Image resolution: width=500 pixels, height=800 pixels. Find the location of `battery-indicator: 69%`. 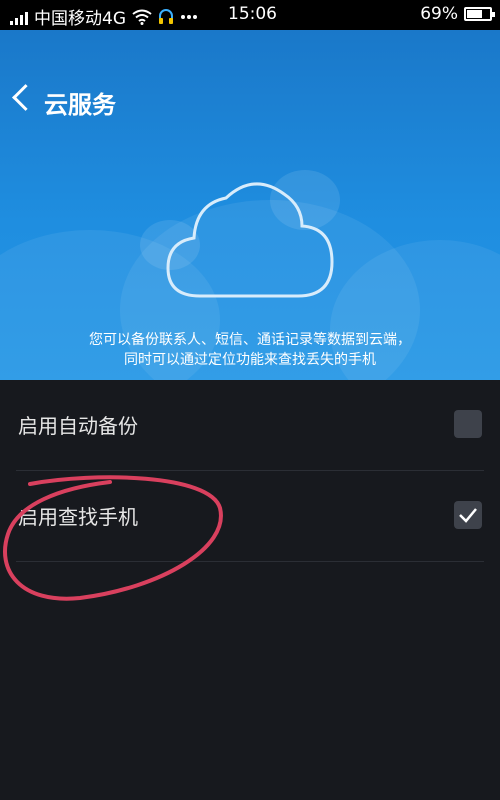

battery-indicator: 69% is located at coordinates (457, 14).